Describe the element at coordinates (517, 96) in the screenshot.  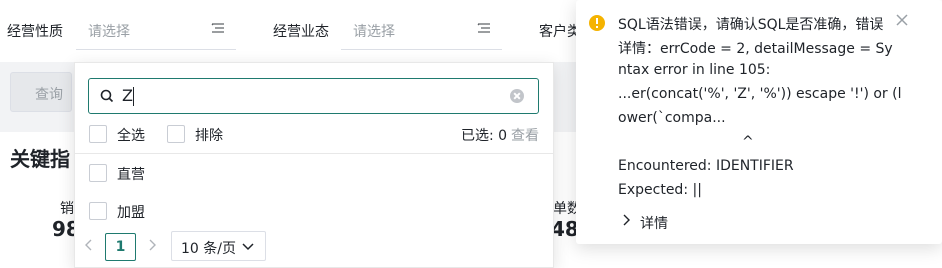
I see `clear-icon` at that location.